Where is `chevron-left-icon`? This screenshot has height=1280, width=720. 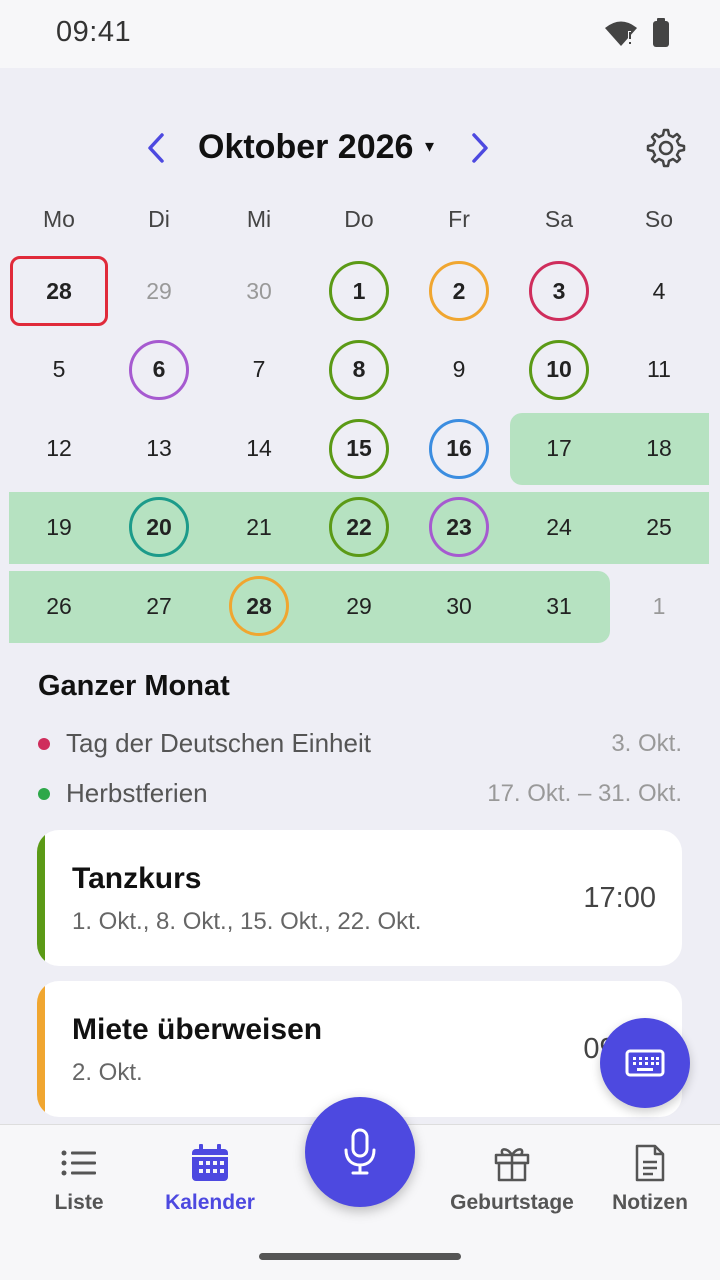 chevron-left-icon is located at coordinates (156, 148).